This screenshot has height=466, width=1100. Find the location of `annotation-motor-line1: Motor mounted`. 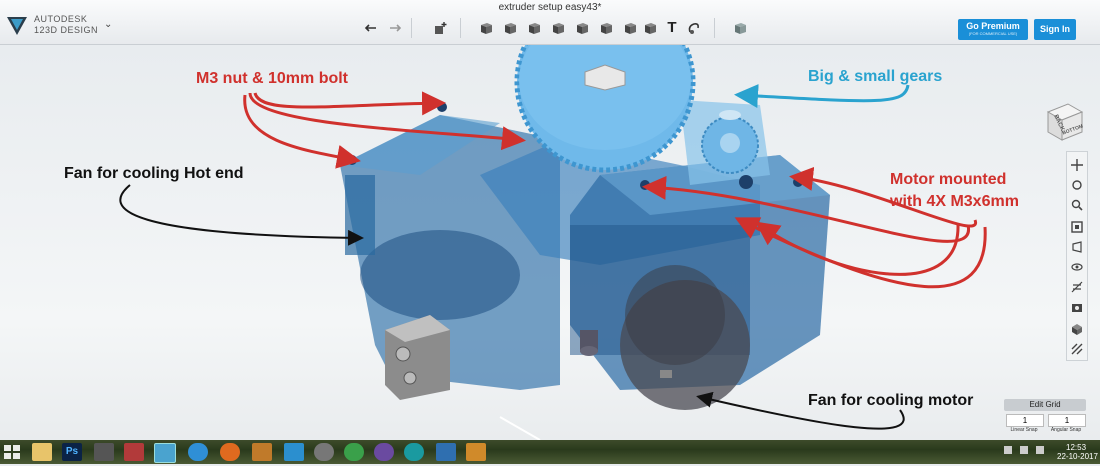

annotation-motor-line1: Motor mounted is located at coordinates (948, 179).